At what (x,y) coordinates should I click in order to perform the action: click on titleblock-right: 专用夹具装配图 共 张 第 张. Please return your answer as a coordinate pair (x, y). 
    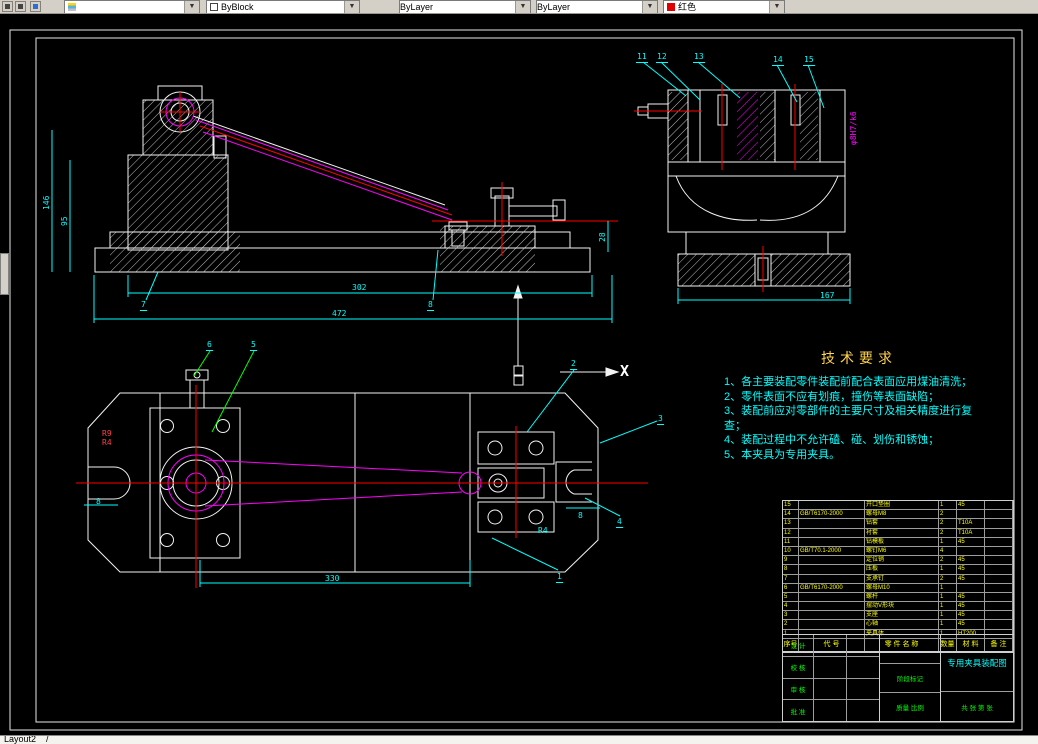
    Looking at the image, I should click on (977, 678).